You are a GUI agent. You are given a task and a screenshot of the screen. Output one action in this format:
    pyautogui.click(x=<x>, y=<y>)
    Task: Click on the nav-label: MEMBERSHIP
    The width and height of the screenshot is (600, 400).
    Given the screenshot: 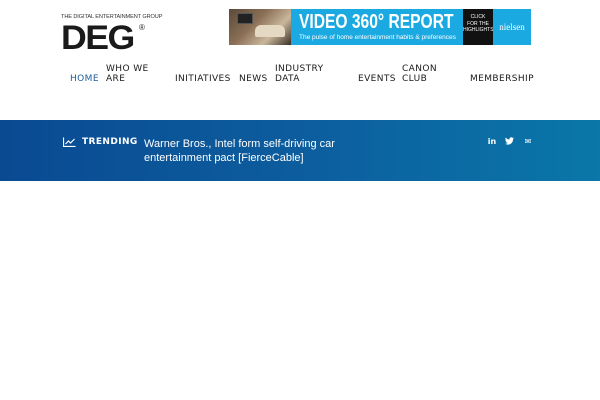 What is the action you would take?
    pyautogui.click(x=502, y=79)
    